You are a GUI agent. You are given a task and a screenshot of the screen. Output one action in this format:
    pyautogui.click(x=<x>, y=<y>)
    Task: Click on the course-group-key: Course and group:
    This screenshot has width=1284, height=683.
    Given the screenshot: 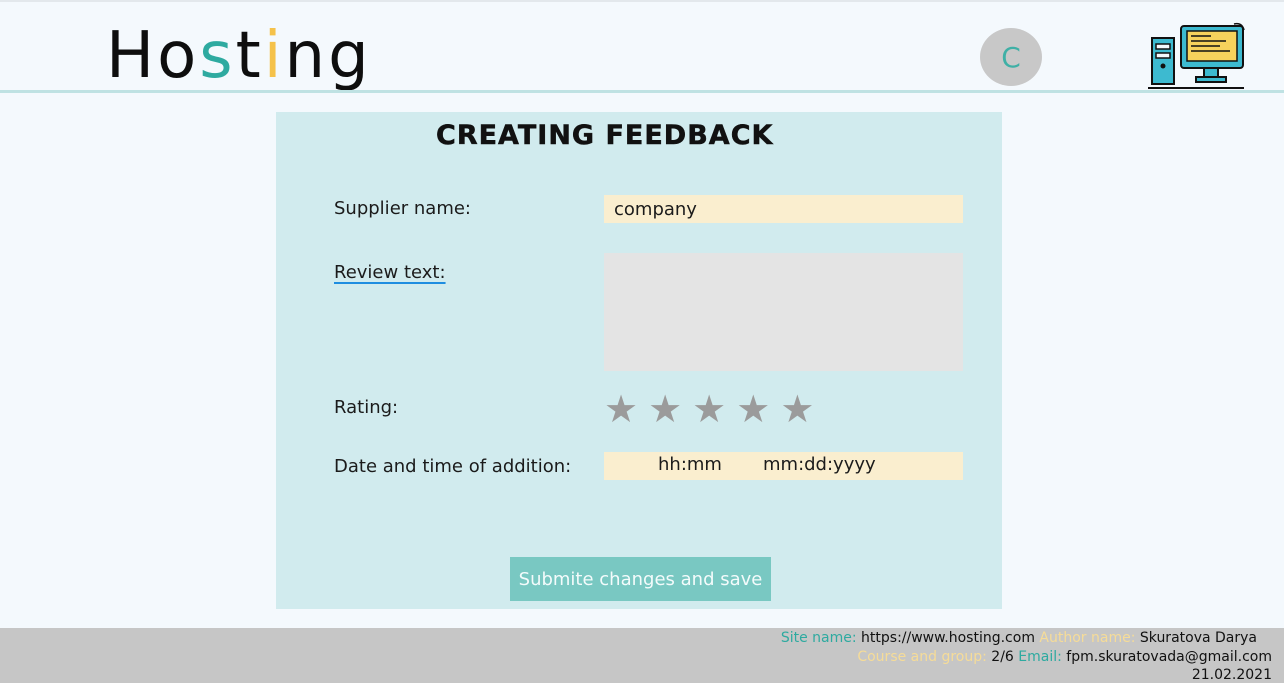 What is the action you would take?
    pyautogui.click(x=922, y=657)
    